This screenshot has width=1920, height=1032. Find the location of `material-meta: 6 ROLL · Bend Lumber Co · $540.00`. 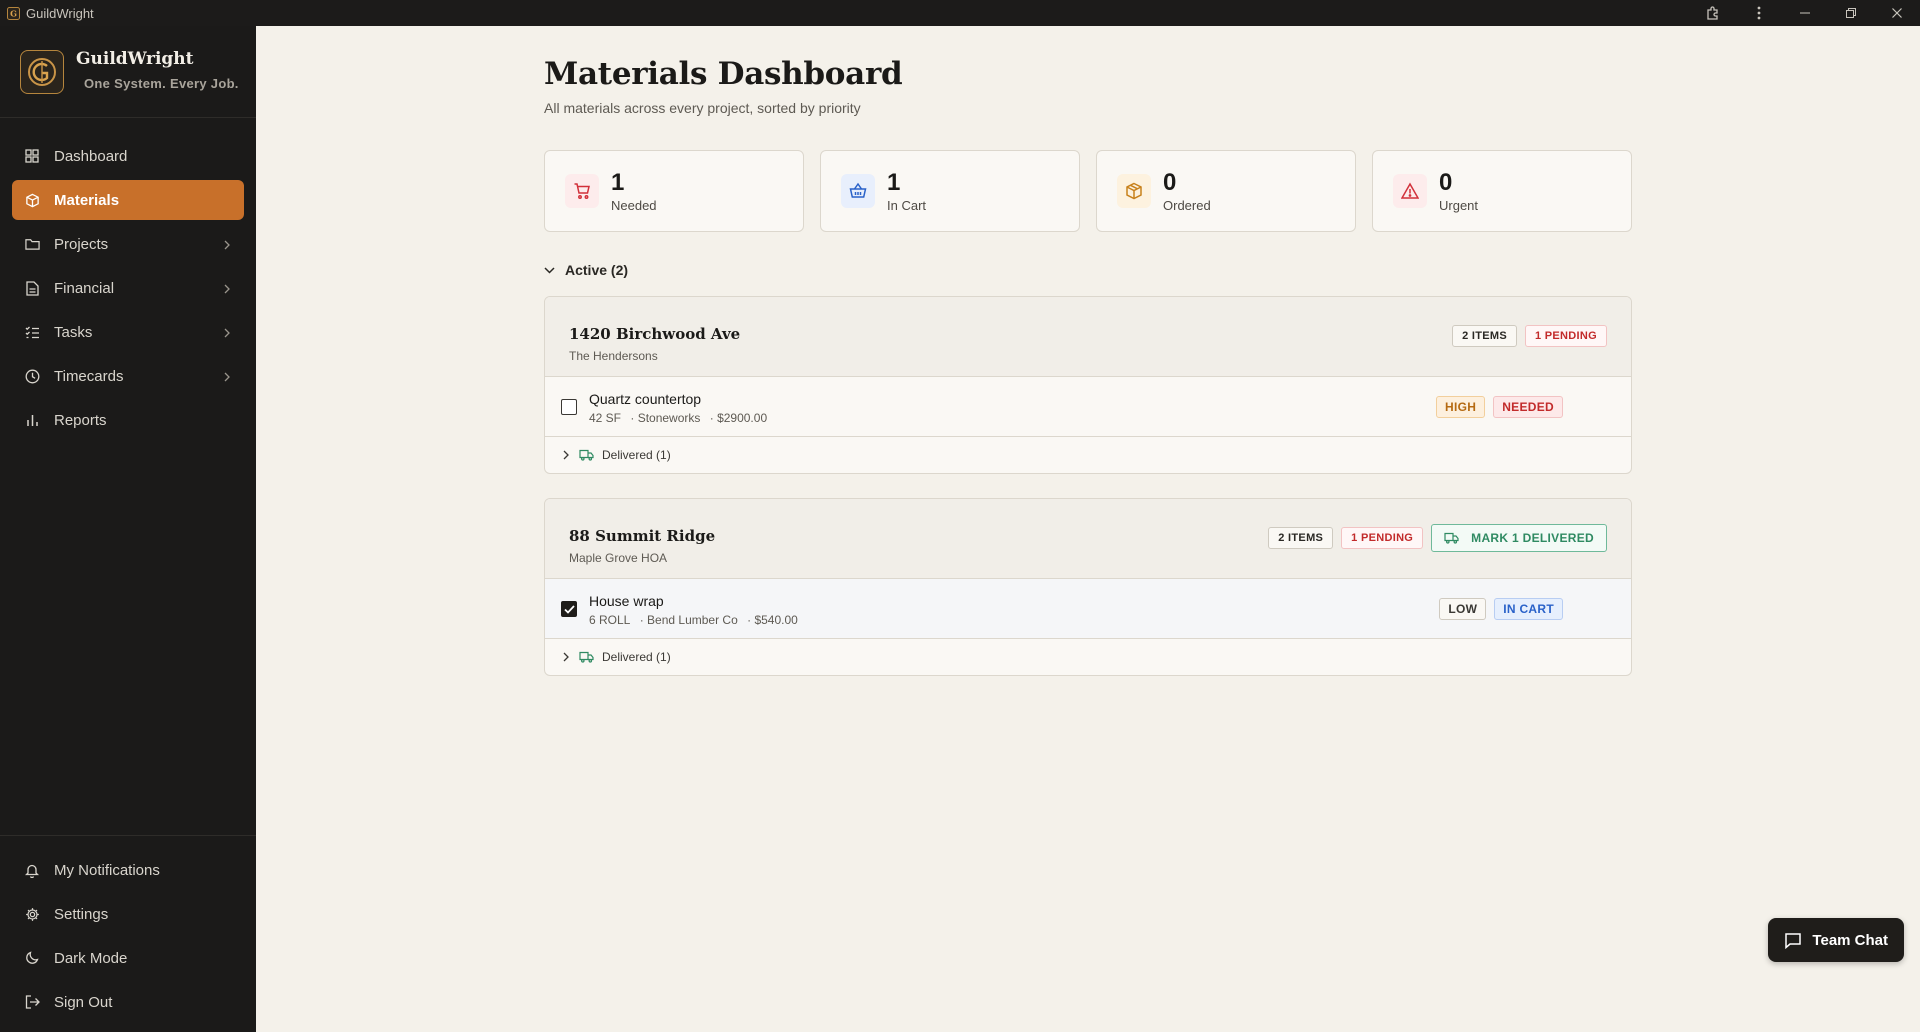

material-meta: 6 ROLL · Bend Lumber Co · $540.00 is located at coordinates (696, 620).